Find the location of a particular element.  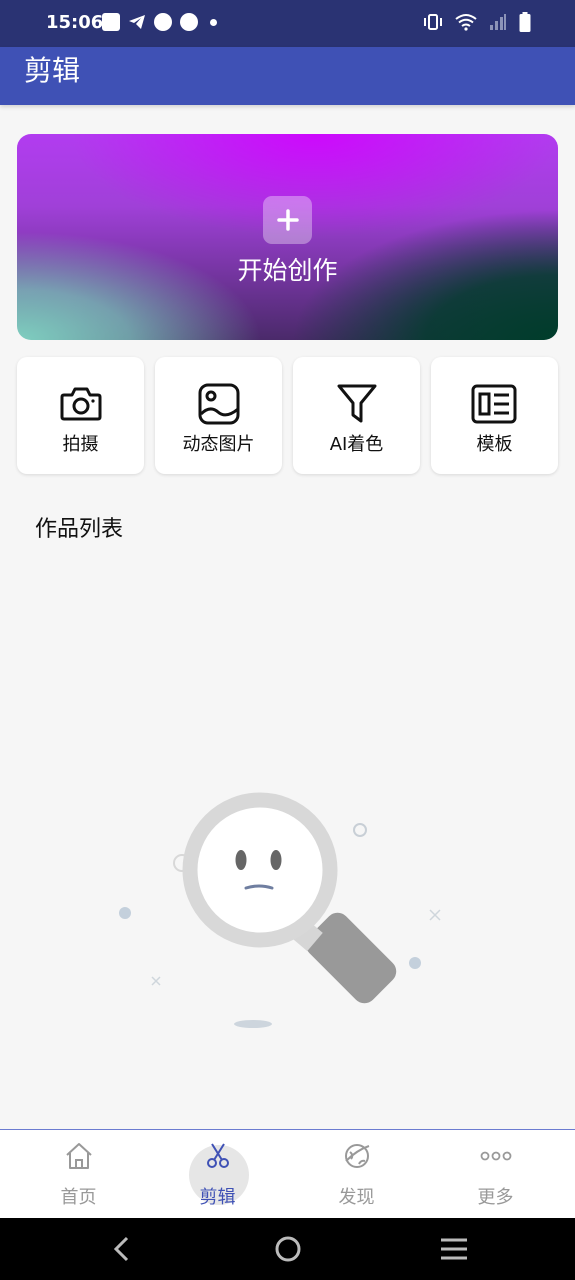

back-icon is located at coordinates (122, 1249).